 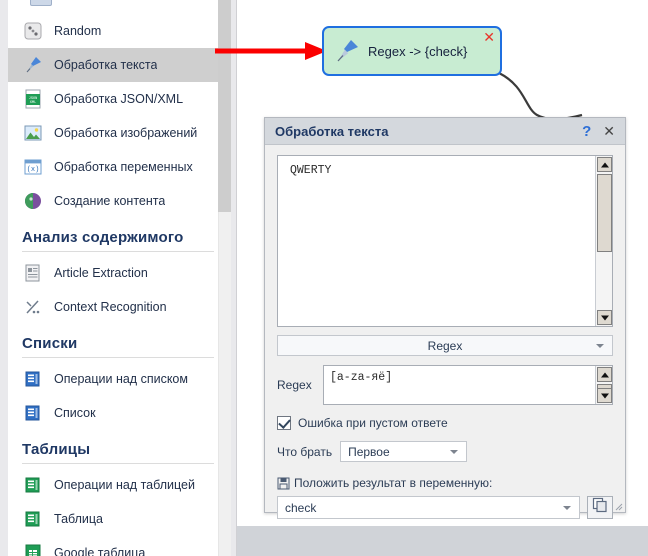 I want to click on sidebar-item-table-operations: Операции над таблицей, so click(x=113, y=485).